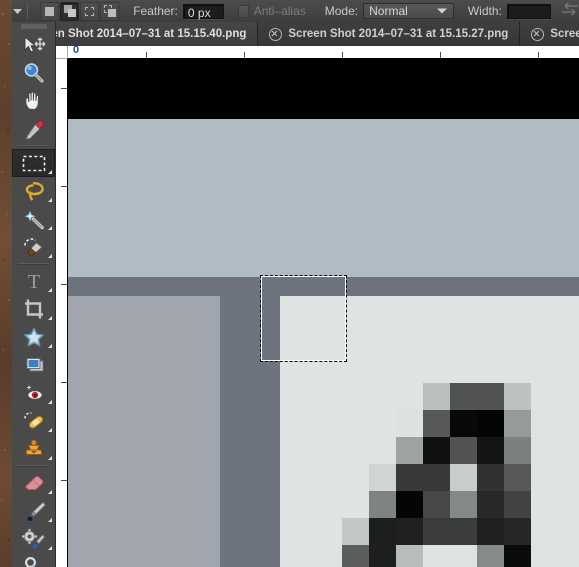  I want to click on tool-hand-tool, so click(33, 101).